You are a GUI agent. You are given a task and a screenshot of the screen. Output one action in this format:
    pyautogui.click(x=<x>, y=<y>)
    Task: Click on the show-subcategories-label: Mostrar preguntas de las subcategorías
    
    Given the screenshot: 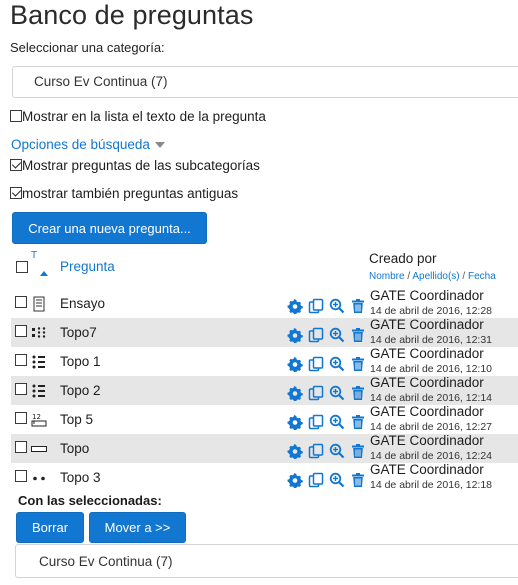 What is the action you would take?
    pyautogui.click(x=141, y=165)
    